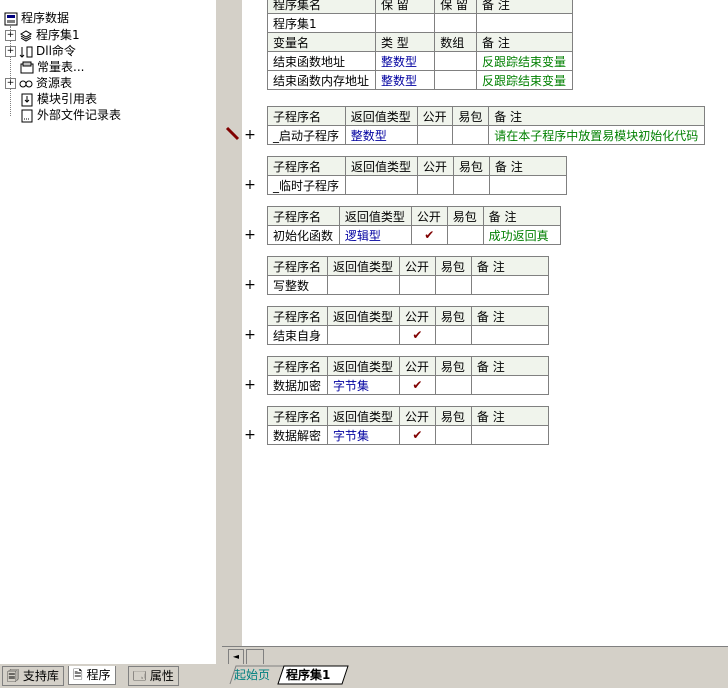  What do you see at coordinates (321, 80) in the screenshot?
I see `var-name-cell: 结束函数内存地址` at bounding box center [321, 80].